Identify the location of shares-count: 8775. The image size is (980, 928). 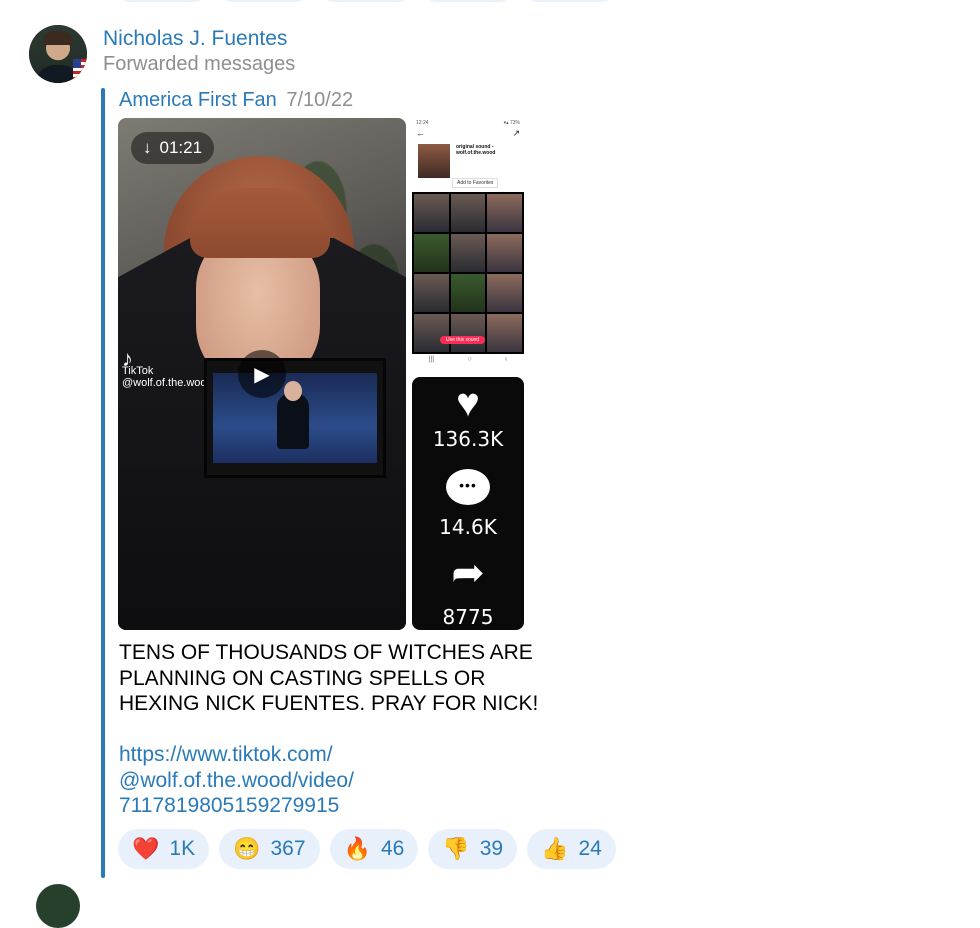
(468, 617).